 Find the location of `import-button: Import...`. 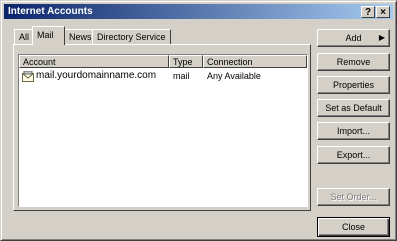

import-button: Import... is located at coordinates (353, 131).